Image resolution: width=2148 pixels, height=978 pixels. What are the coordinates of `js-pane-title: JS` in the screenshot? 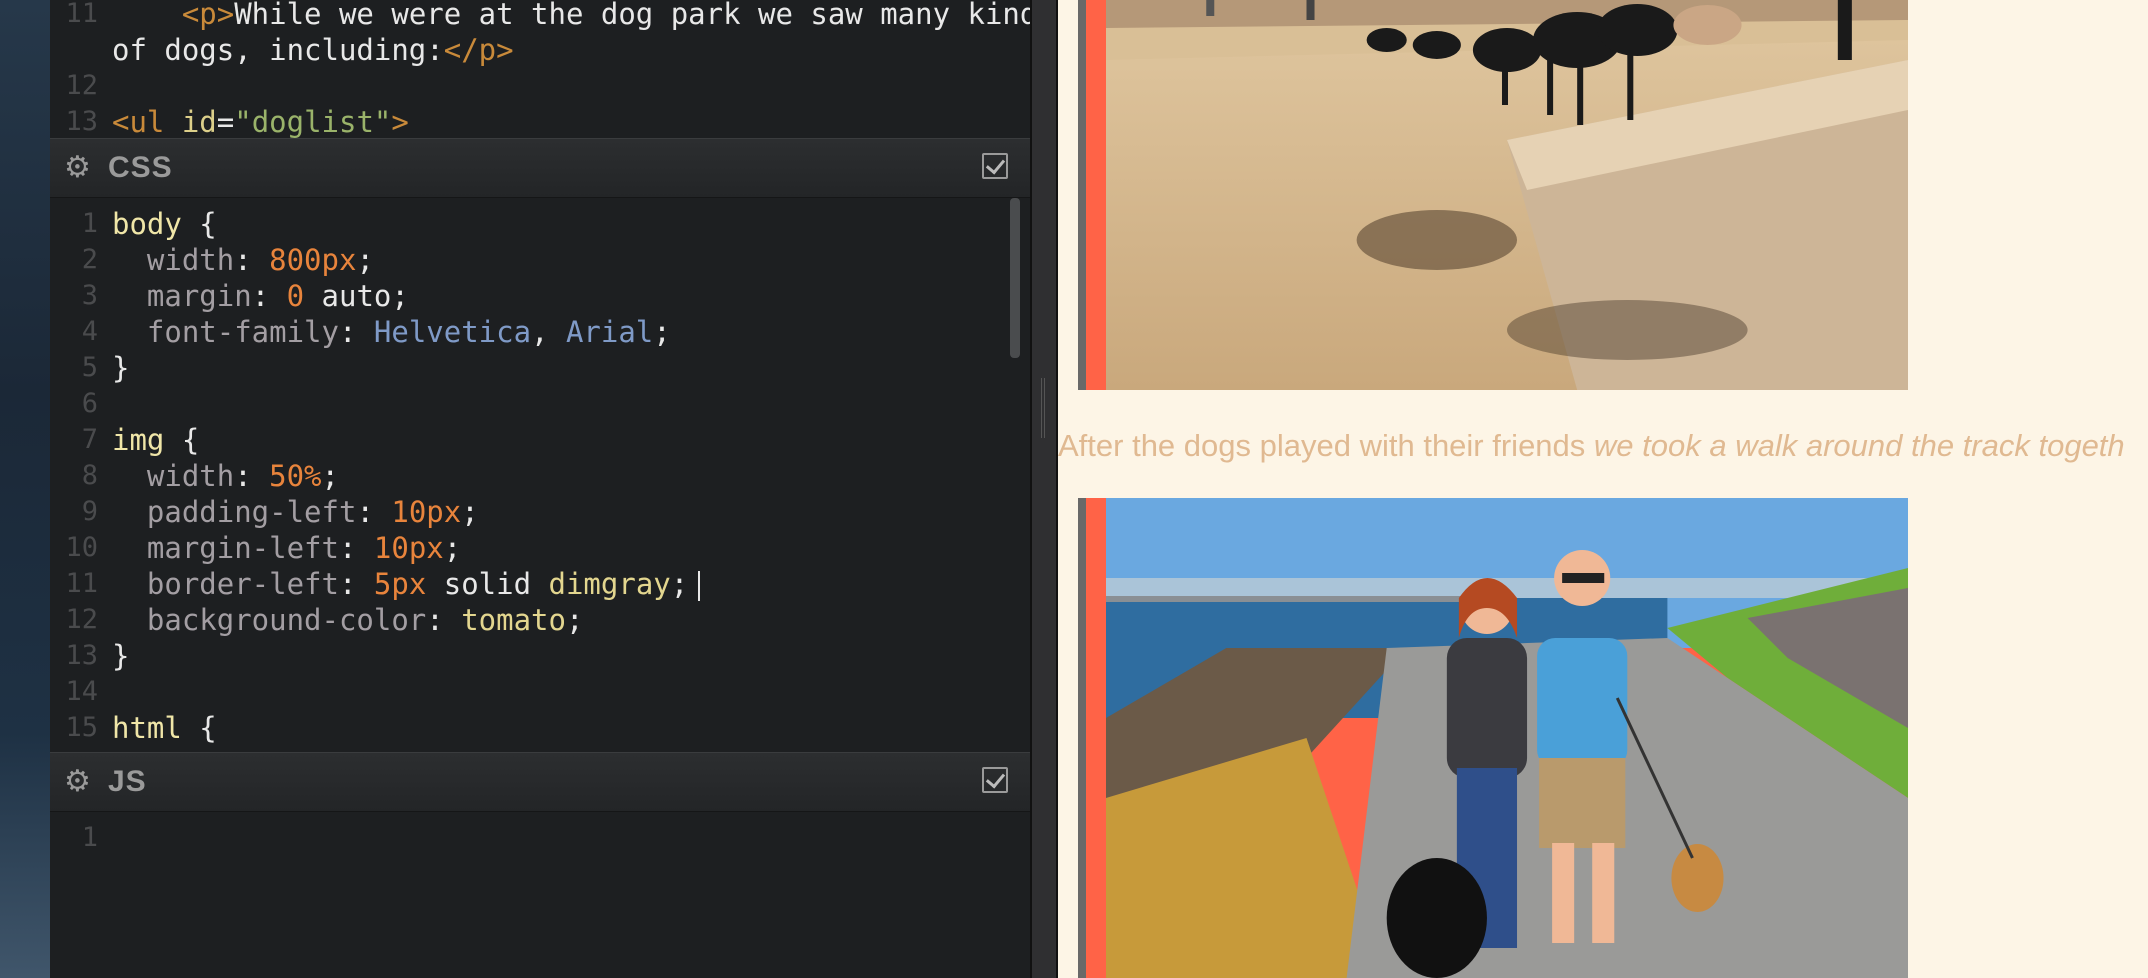 It's located at (127, 781).